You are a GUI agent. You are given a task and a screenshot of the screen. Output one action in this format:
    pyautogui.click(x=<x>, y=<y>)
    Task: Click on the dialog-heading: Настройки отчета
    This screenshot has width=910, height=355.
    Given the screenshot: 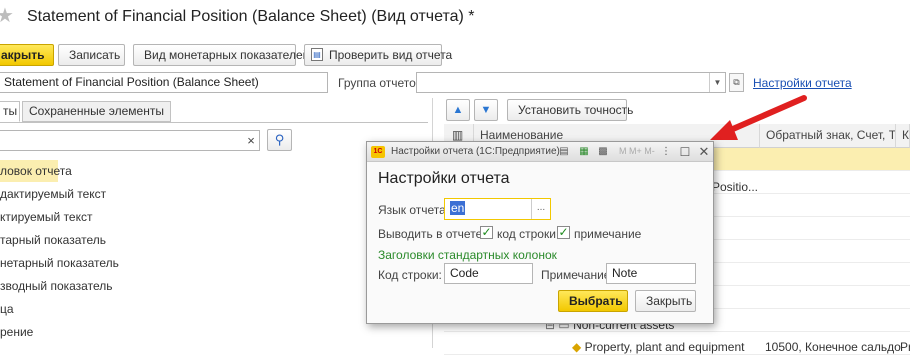 What is the action you would take?
    pyautogui.click(x=444, y=178)
    